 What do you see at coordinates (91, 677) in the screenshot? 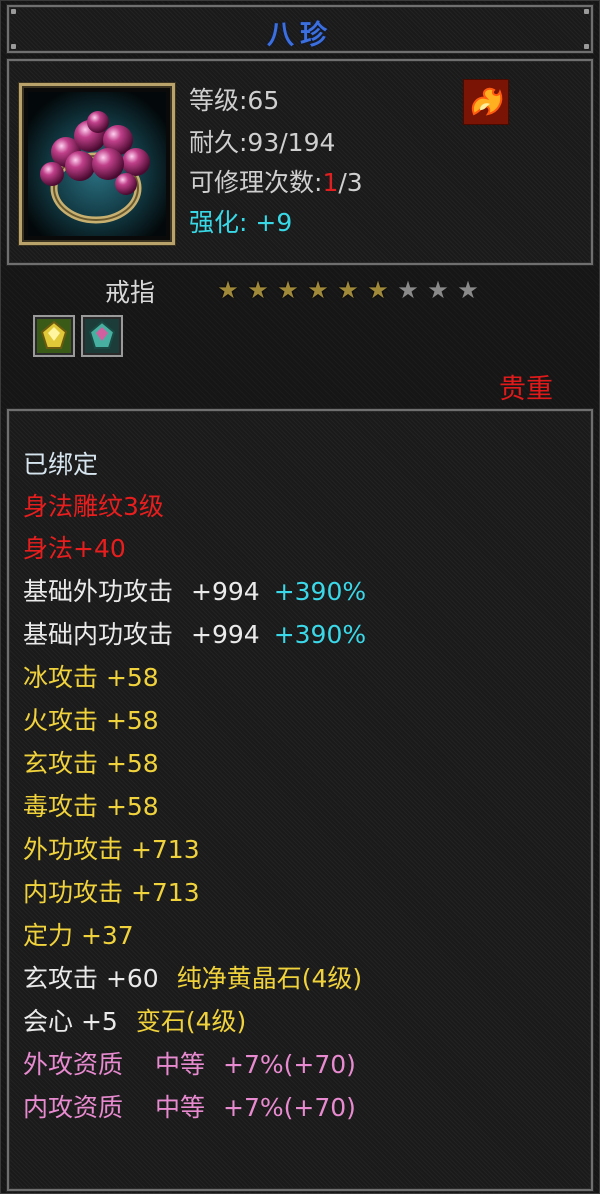
I see `ice-attack: 冰攻击 +58` at bounding box center [91, 677].